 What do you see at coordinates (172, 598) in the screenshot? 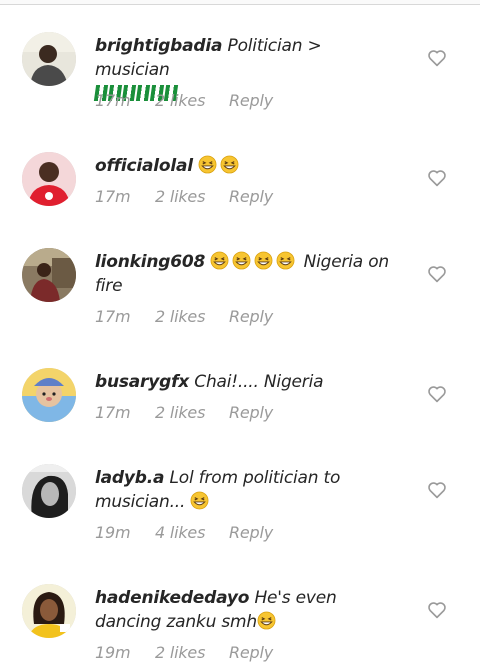
I see `comment-username: hadenikededayo` at bounding box center [172, 598].